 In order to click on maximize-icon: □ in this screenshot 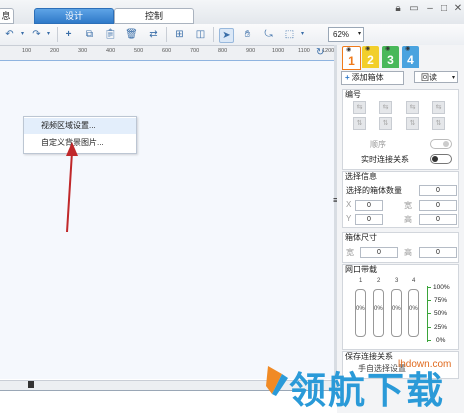, I will do `click(444, 9)`.